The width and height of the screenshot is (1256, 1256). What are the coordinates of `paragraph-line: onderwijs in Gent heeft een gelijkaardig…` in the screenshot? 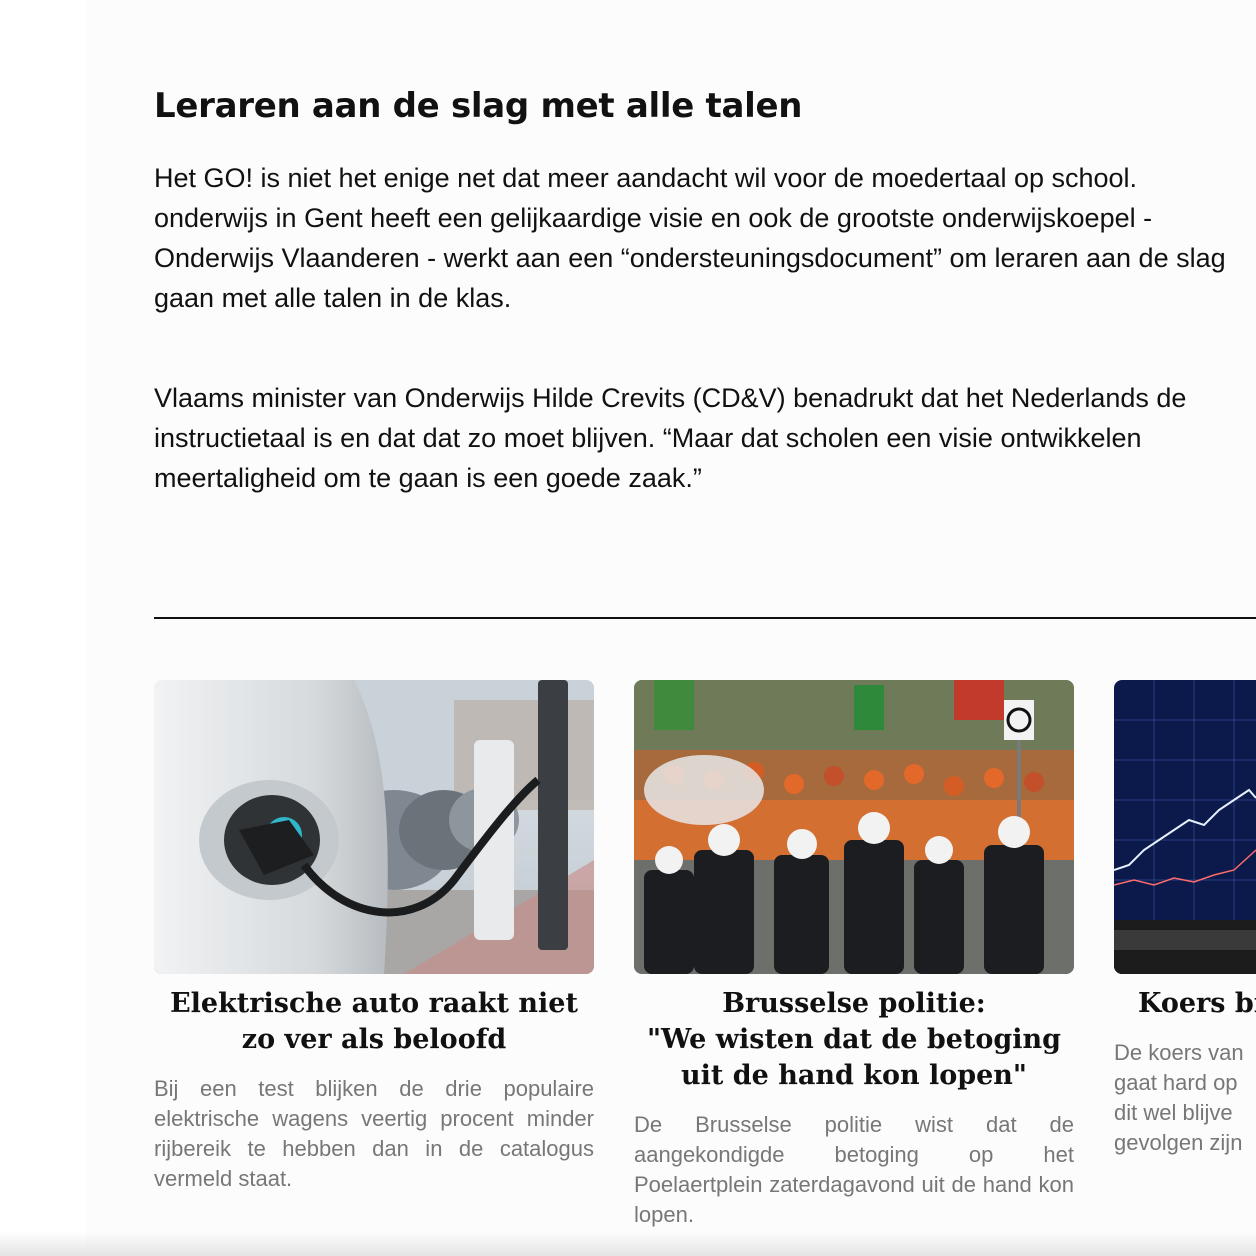 It's located at (653, 218).